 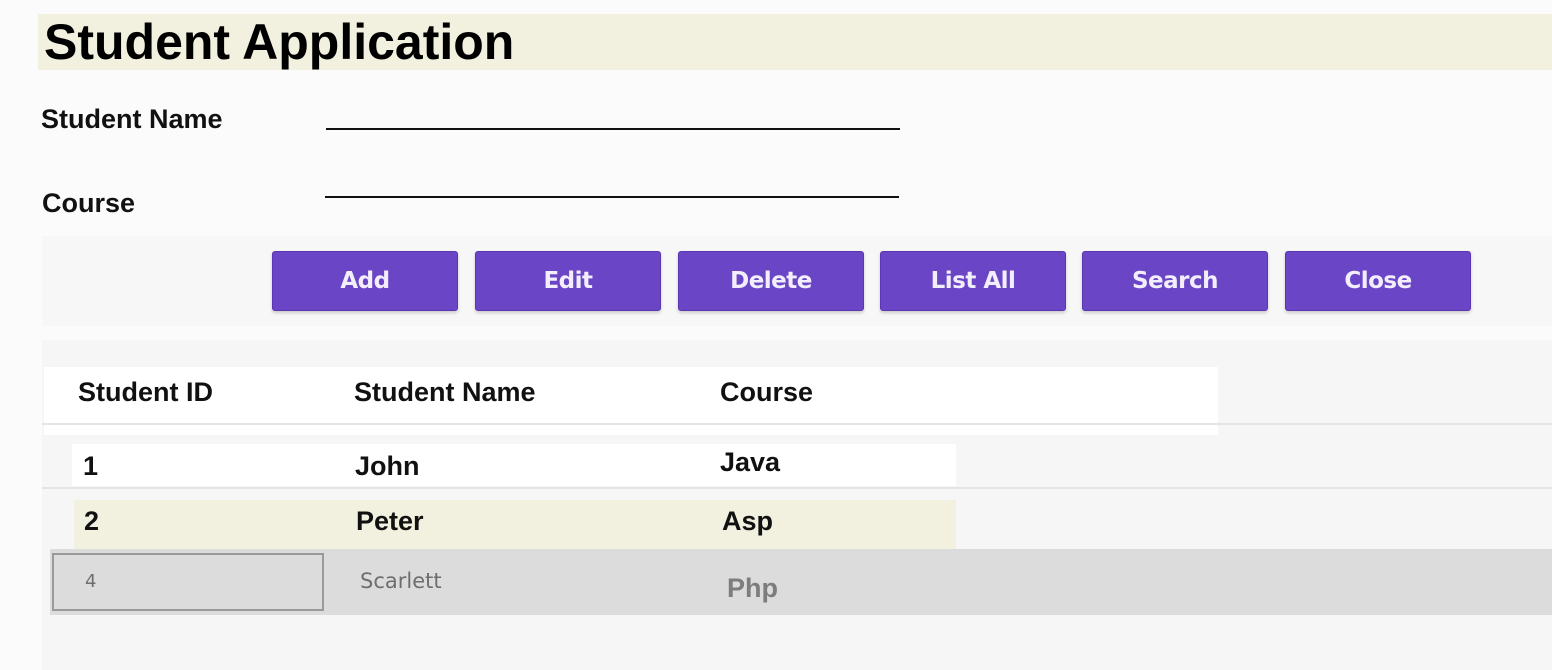 I want to click on page-title: Student Application, so click(x=279, y=42).